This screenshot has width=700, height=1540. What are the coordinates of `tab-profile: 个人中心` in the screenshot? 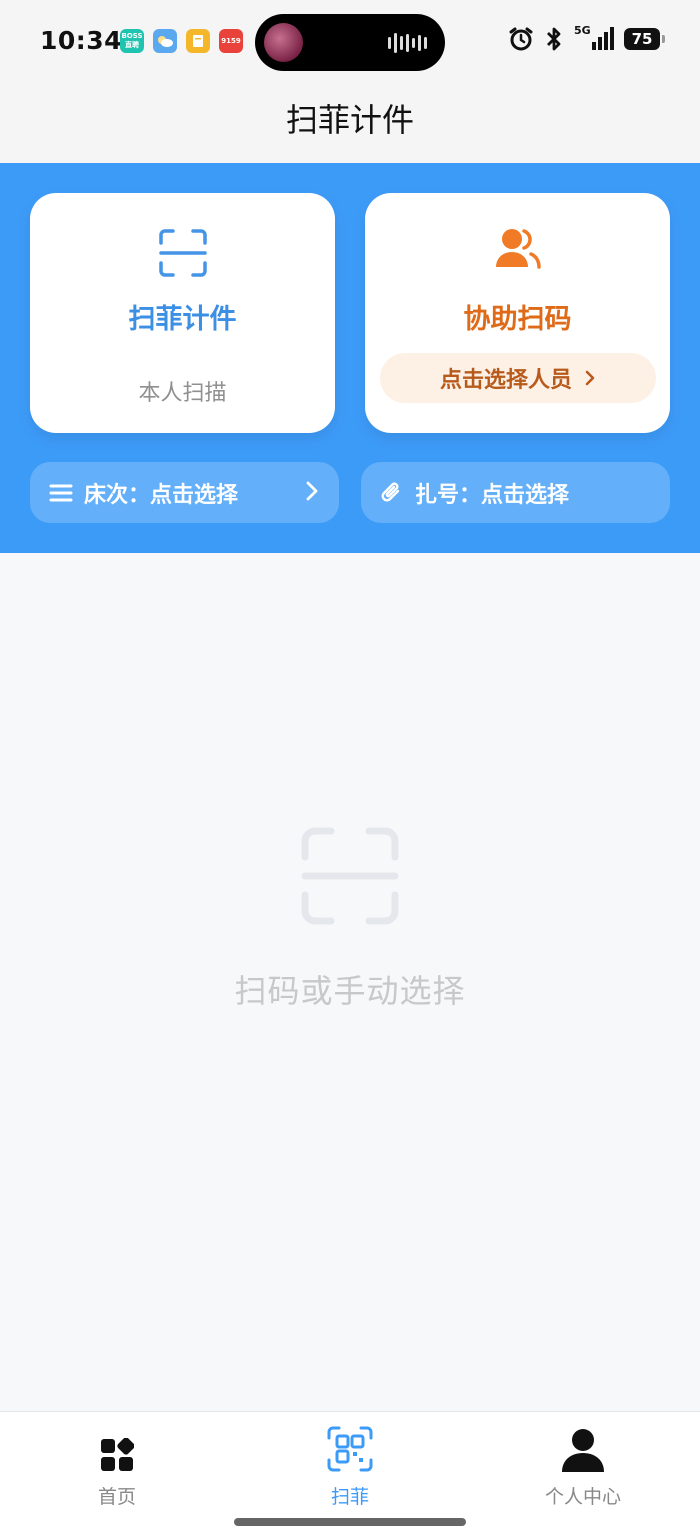 It's located at (583, 1465).